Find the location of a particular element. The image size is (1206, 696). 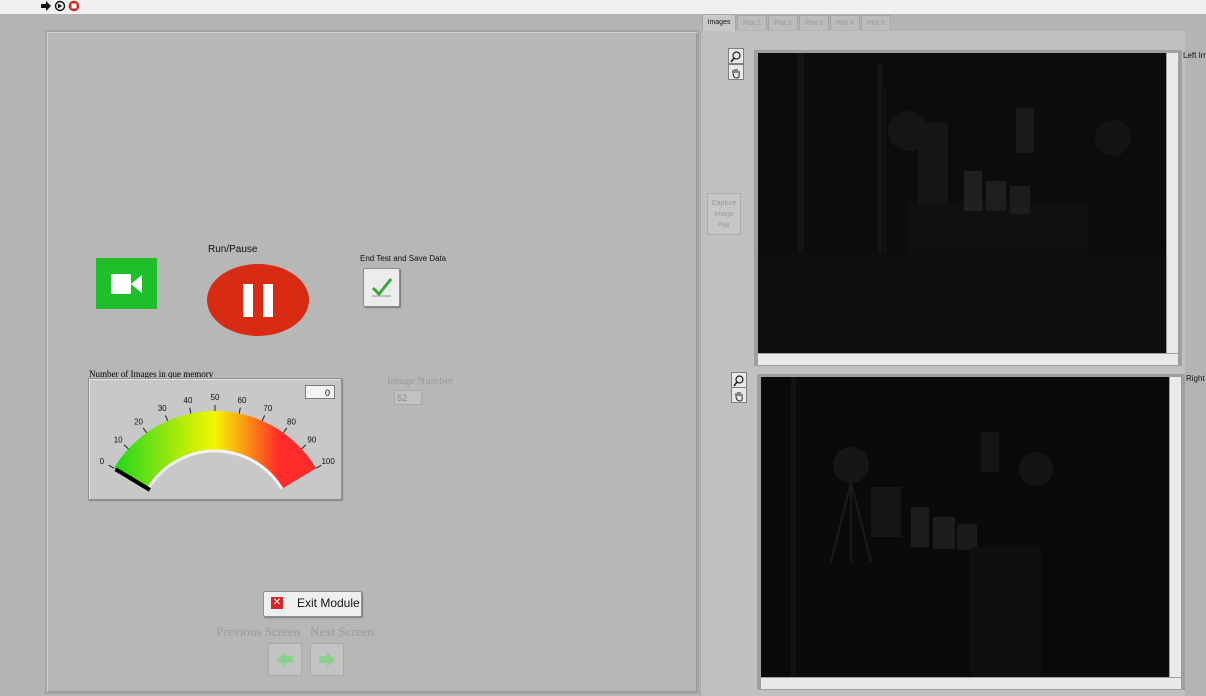

tab-plot-2: Plot 2 is located at coordinates (783, 22).